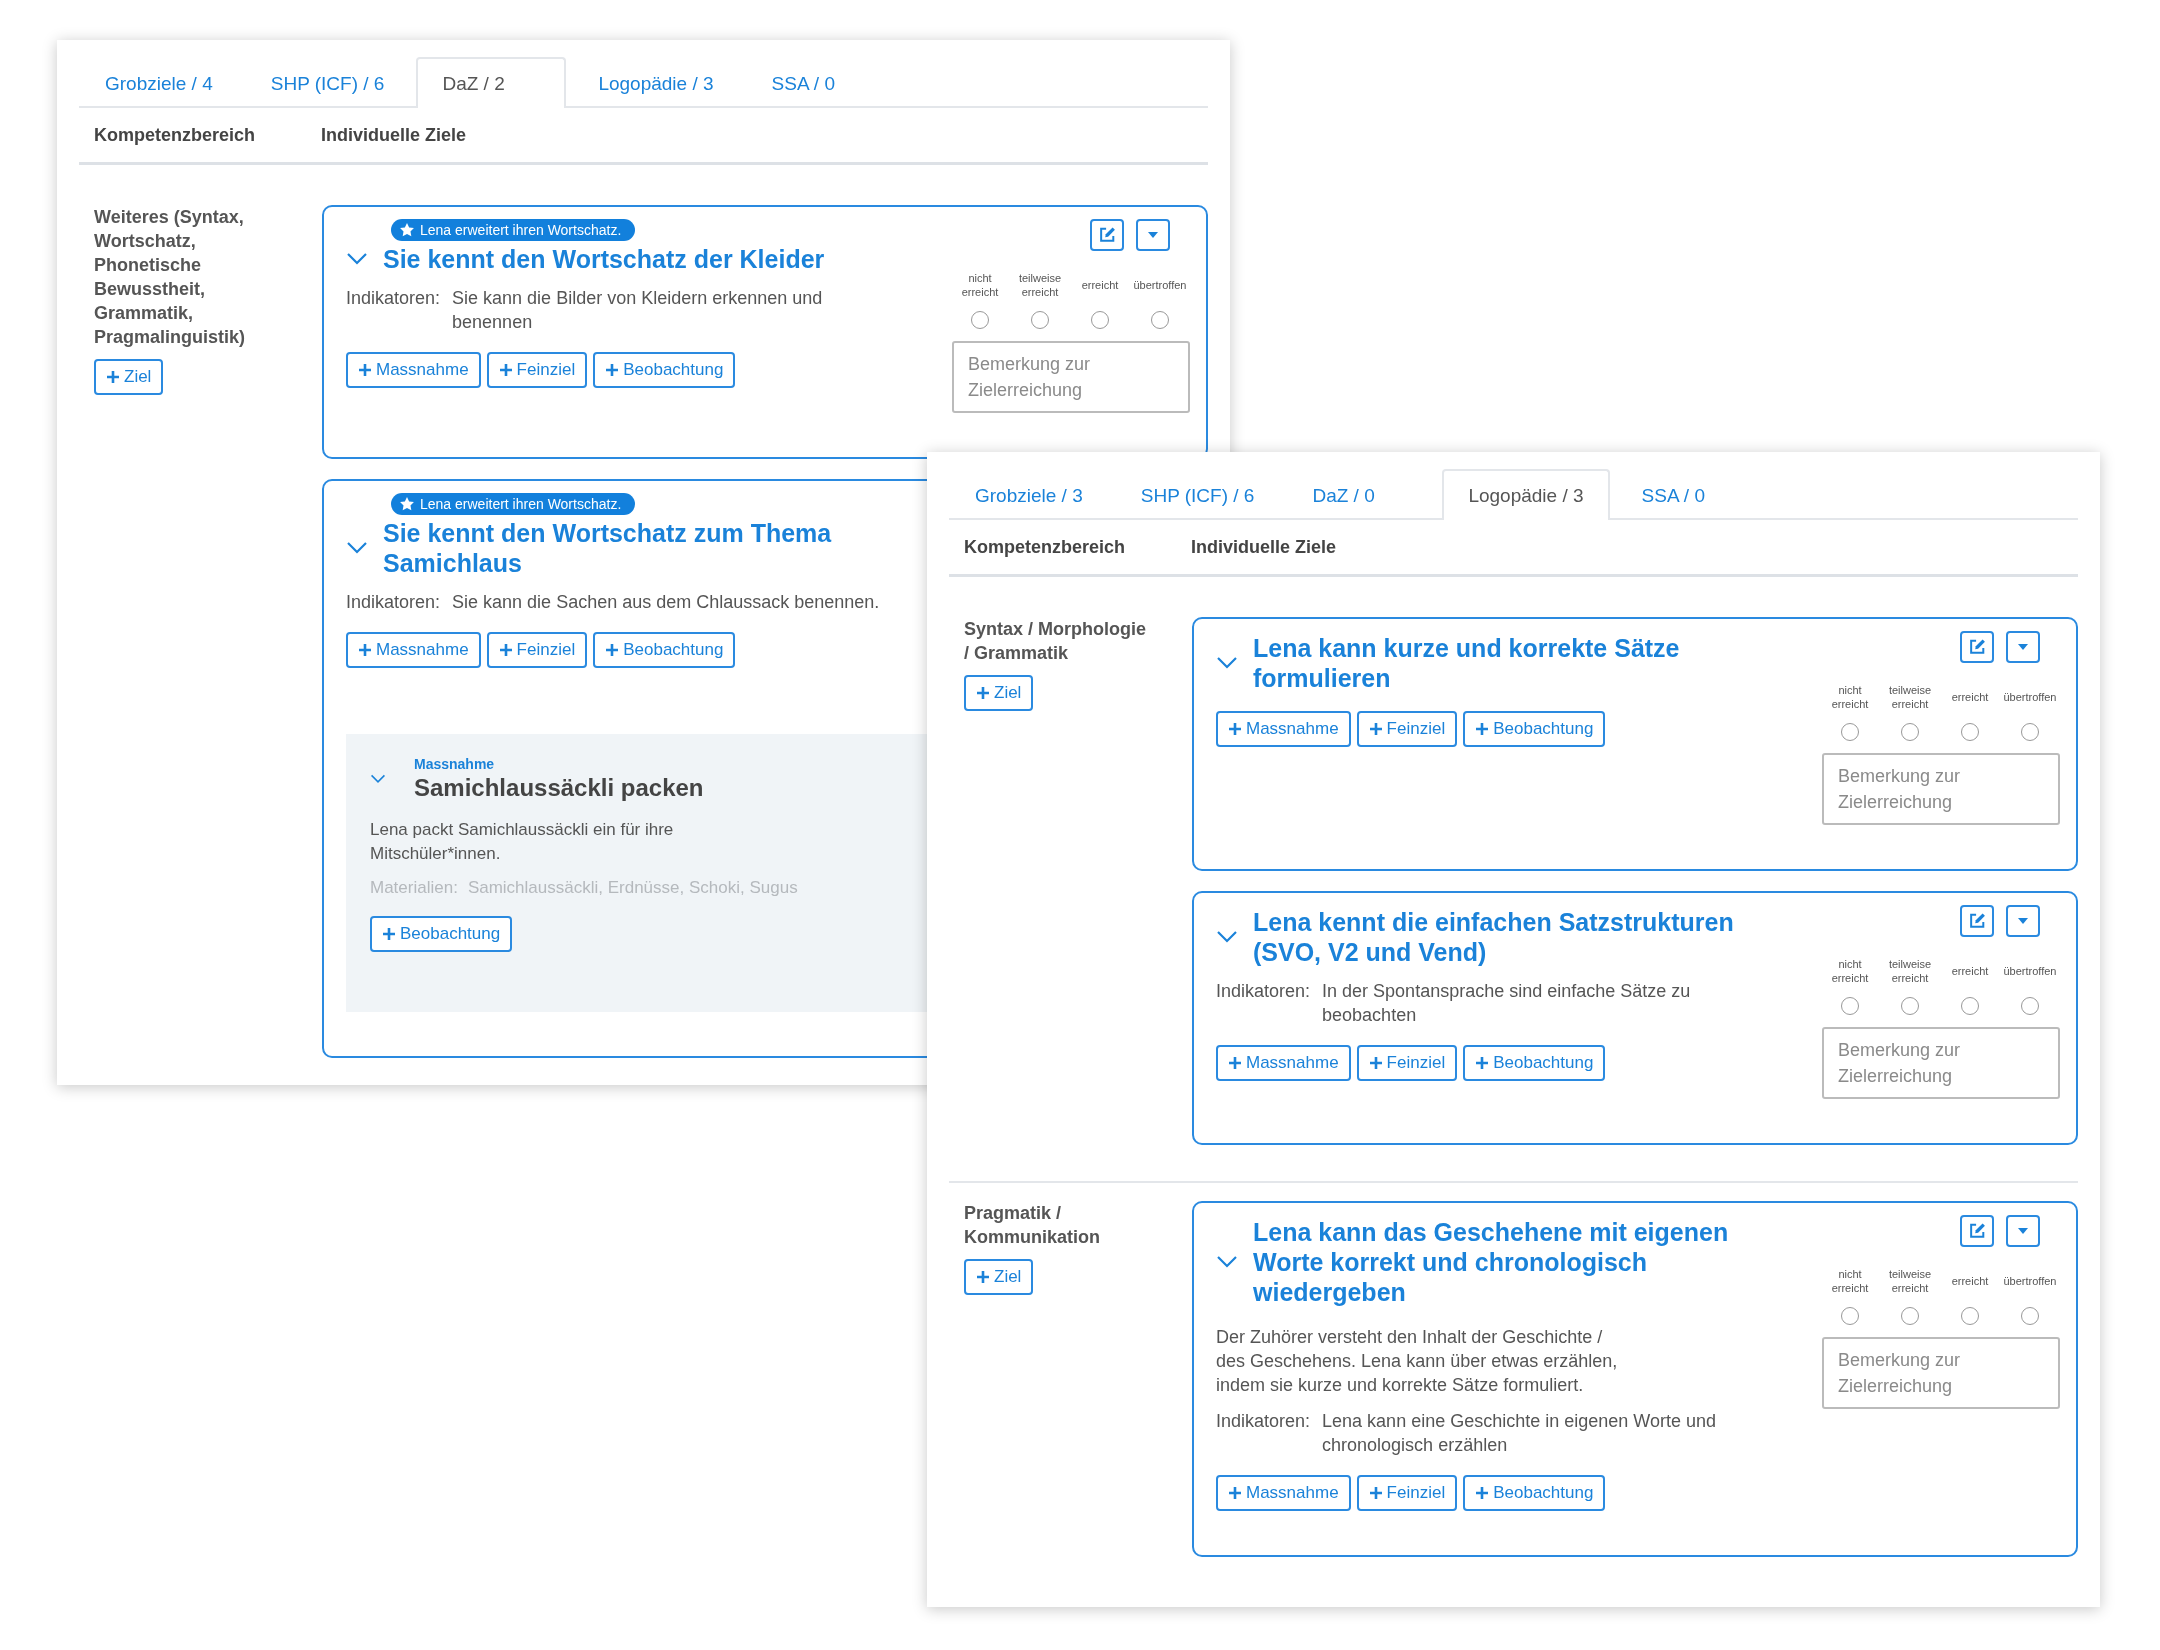 The height and width of the screenshot is (1650, 2160). What do you see at coordinates (1494, 937) in the screenshot?
I see `goal-title: Lena kennt die einfachen Satzstrukturen (SVO, V2 und Vend)` at bounding box center [1494, 937].